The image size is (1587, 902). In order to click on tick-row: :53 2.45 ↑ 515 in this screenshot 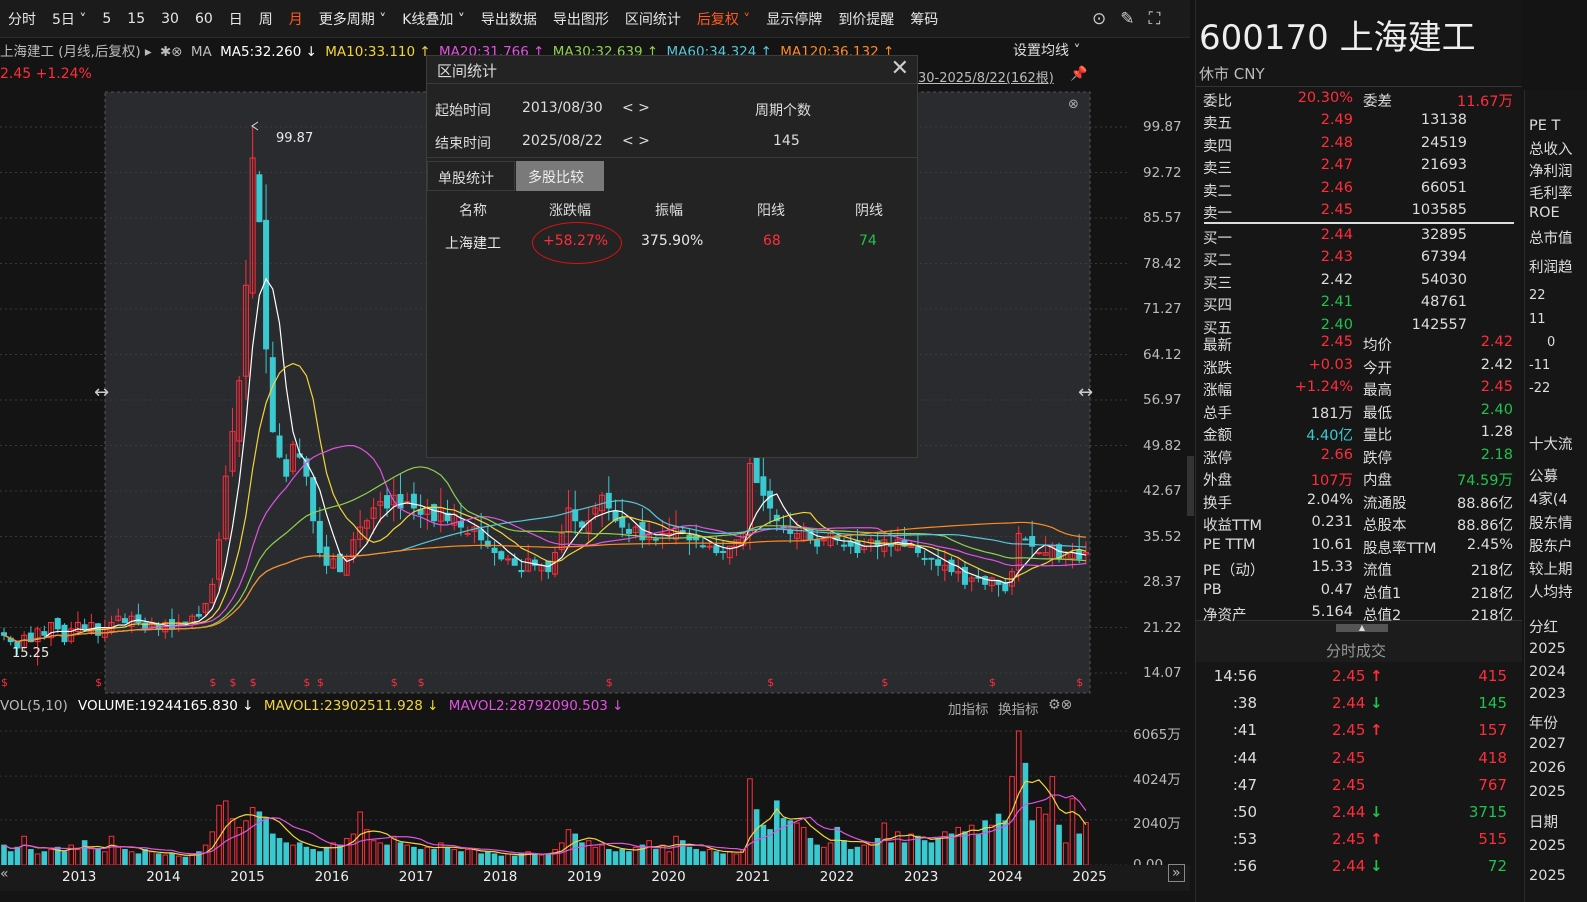, I will do `click(1357, 843)`.